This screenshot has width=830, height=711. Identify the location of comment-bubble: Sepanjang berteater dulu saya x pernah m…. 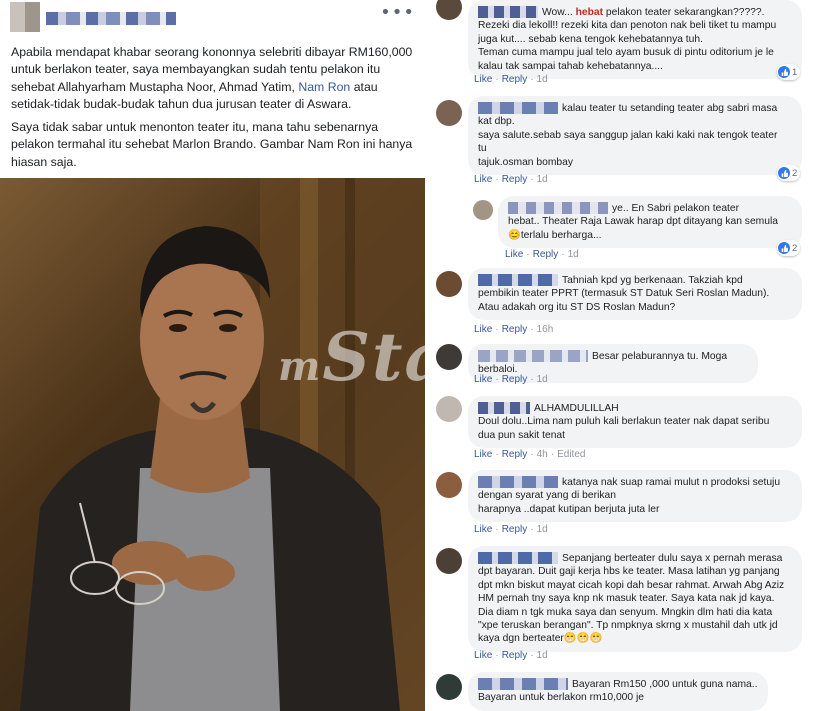
(635, 599).